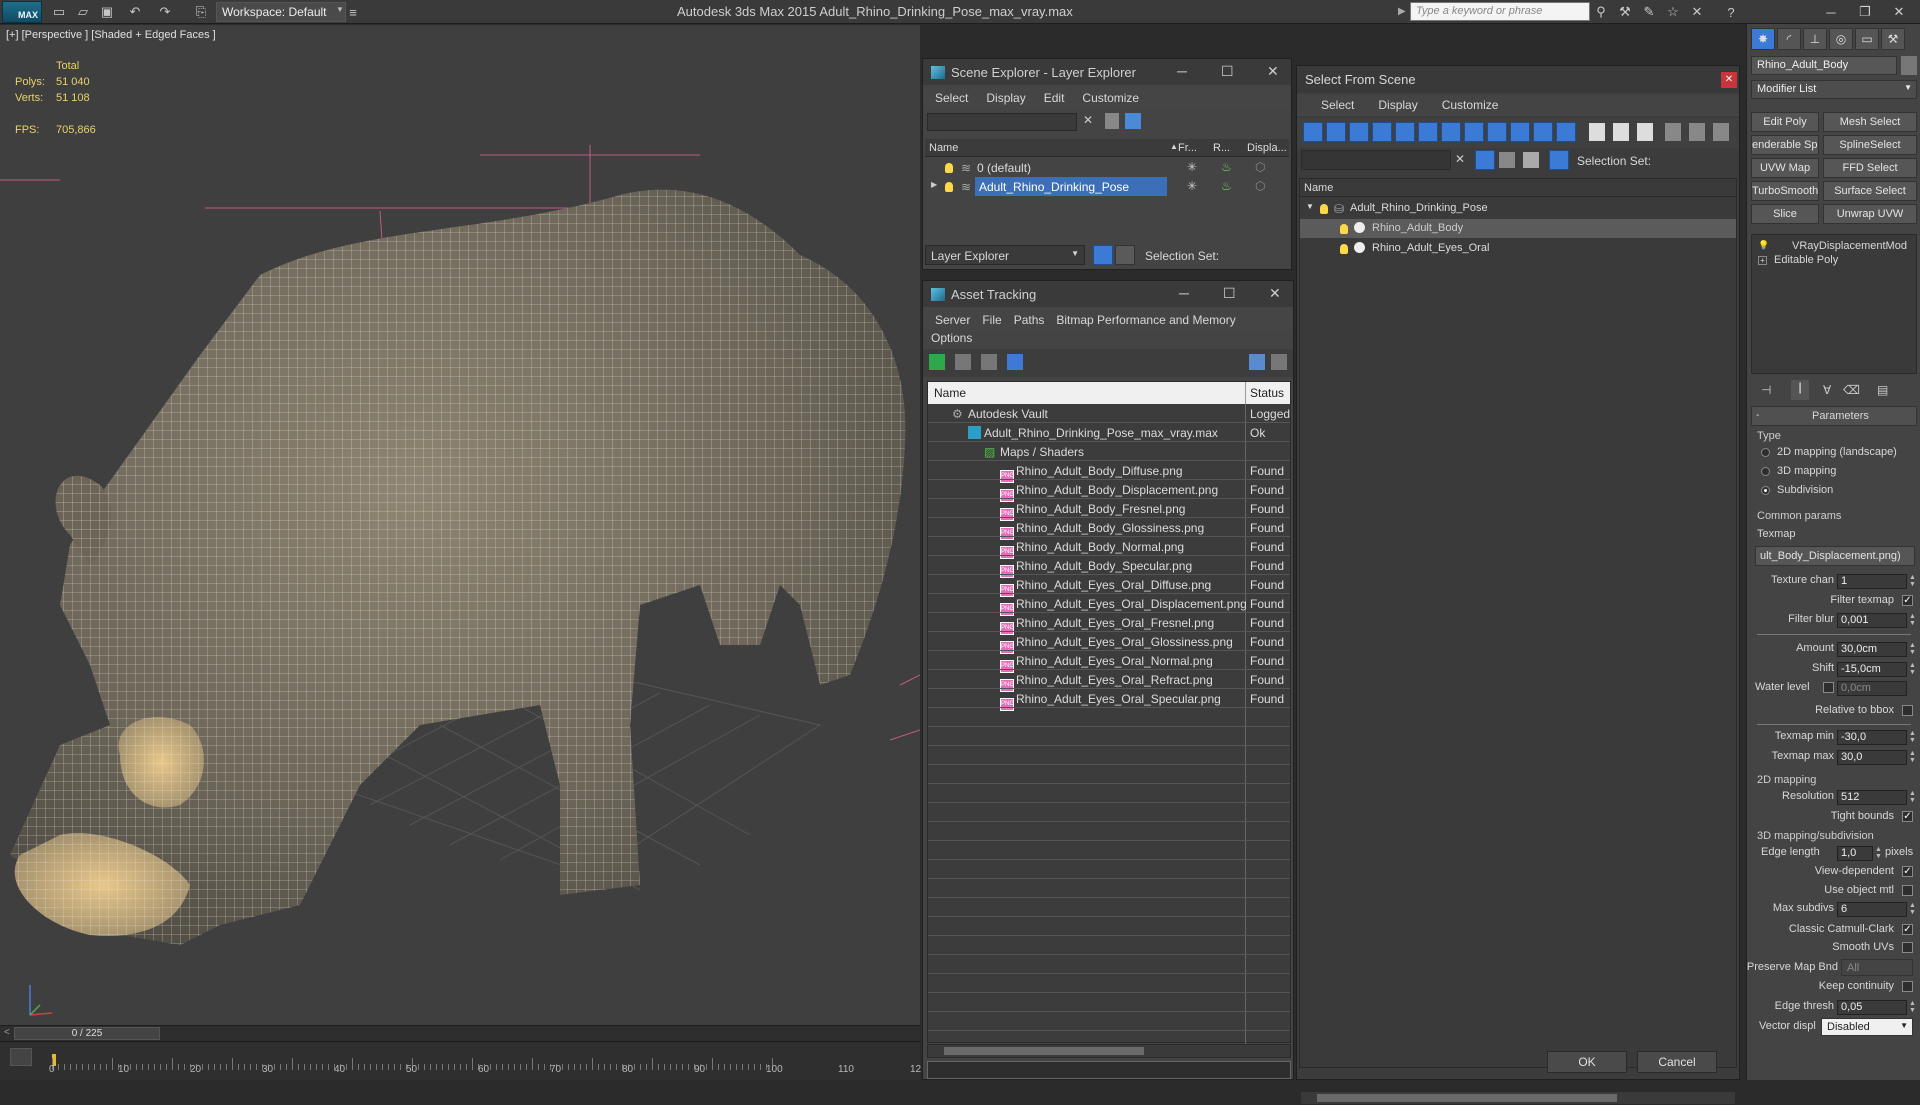  Describe the element at coordinates (87, 1033) in the screenshot. I see `frame-counter: 0 / 225` at that location.